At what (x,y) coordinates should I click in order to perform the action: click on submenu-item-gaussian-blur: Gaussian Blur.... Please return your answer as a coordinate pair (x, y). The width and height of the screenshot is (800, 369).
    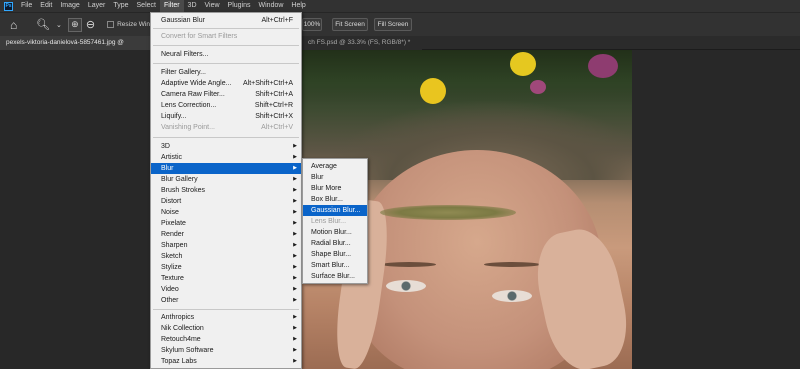
    Looking at the image, I should click on (335, 210).